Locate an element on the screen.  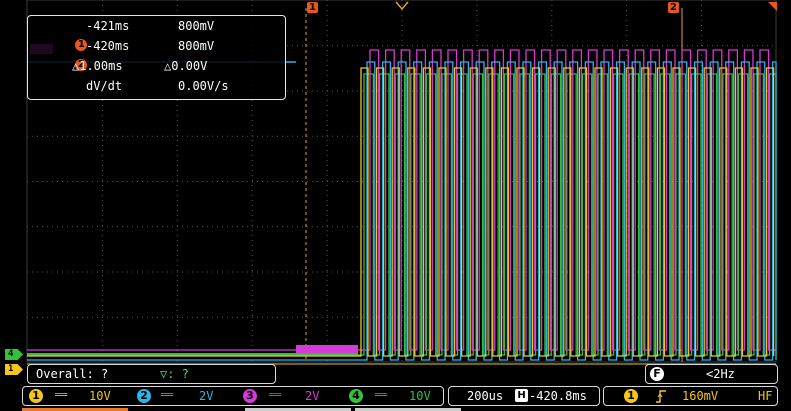
filter-label: ▽: ? is located at coordinates (174, 374).